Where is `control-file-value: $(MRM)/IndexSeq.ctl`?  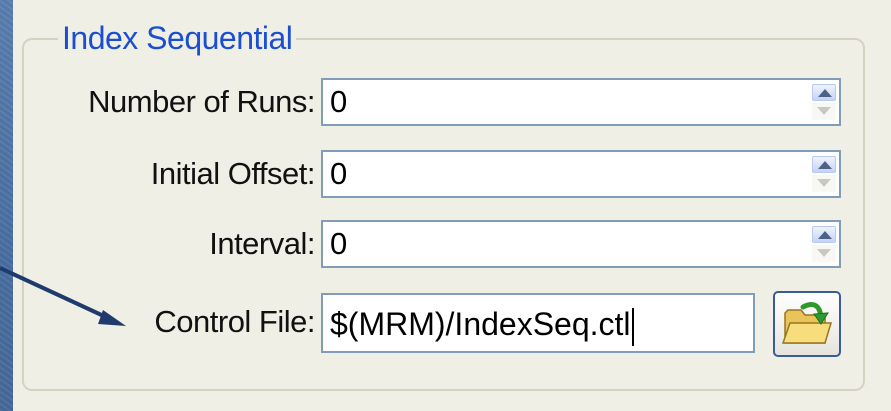 control-file-value: $(MRM)/IndexSeq.ctl is located at coordinates (482, 324).